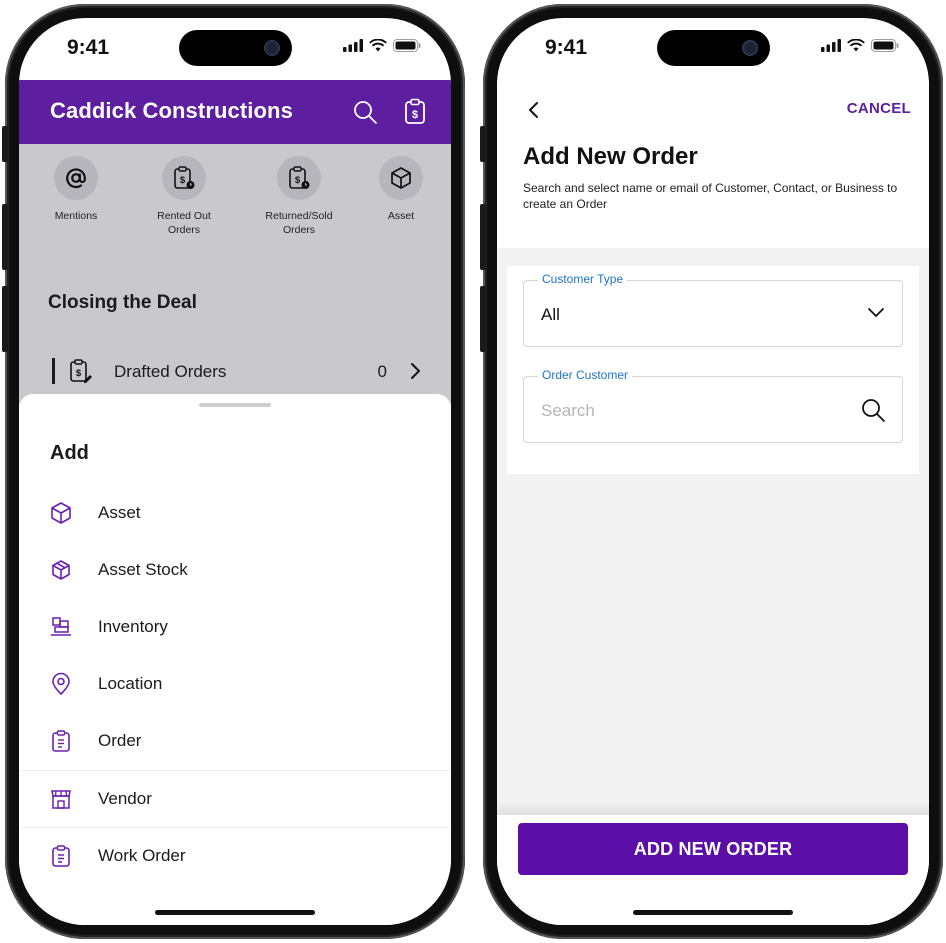 This screenshot has width=946, height=943. I want to click on app-header: Caddick Constructions $, so click(235, 112).